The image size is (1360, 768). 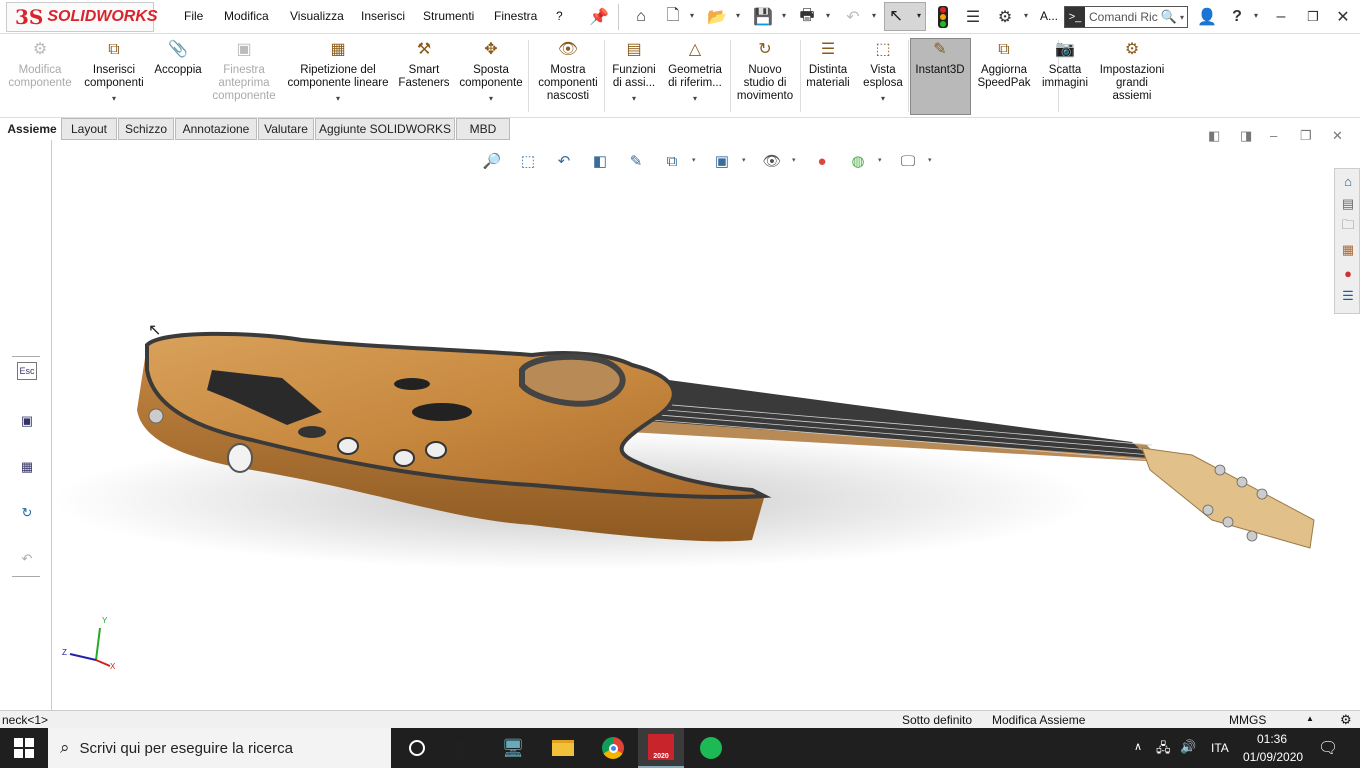 I want to click on pc-app-icon: 🖥, so click(x=513, y=748).